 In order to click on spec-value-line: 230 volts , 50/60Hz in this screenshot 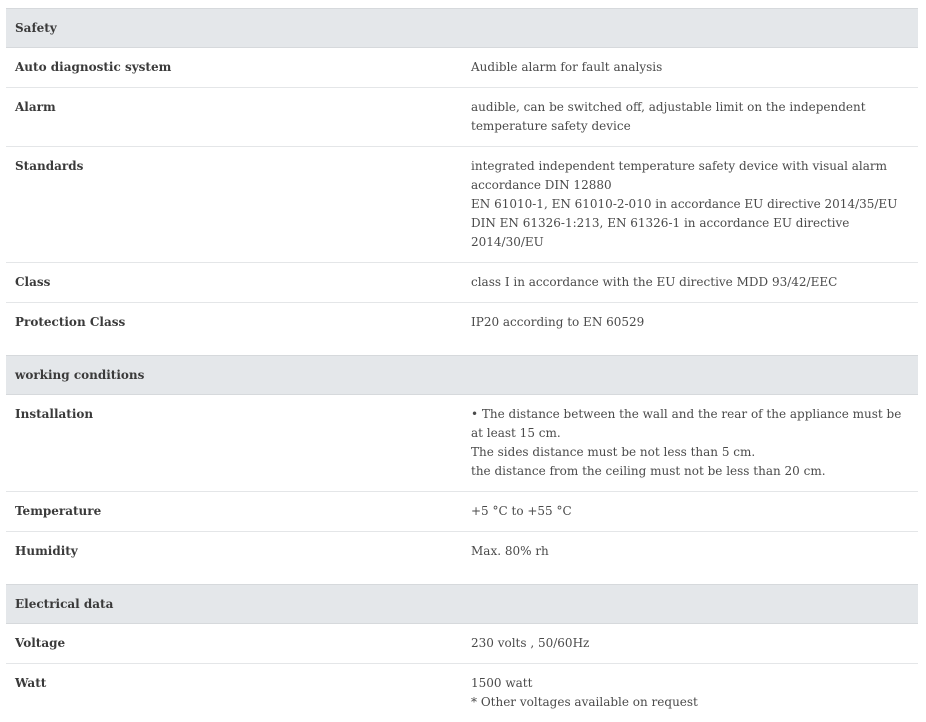, I will do `click(690, 643)`.